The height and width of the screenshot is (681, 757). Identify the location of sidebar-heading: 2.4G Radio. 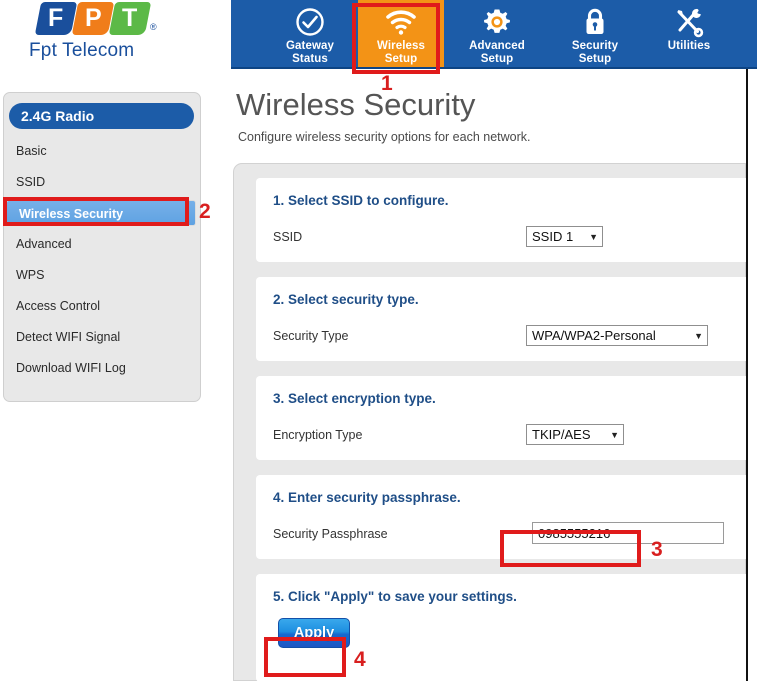
(101, 116).